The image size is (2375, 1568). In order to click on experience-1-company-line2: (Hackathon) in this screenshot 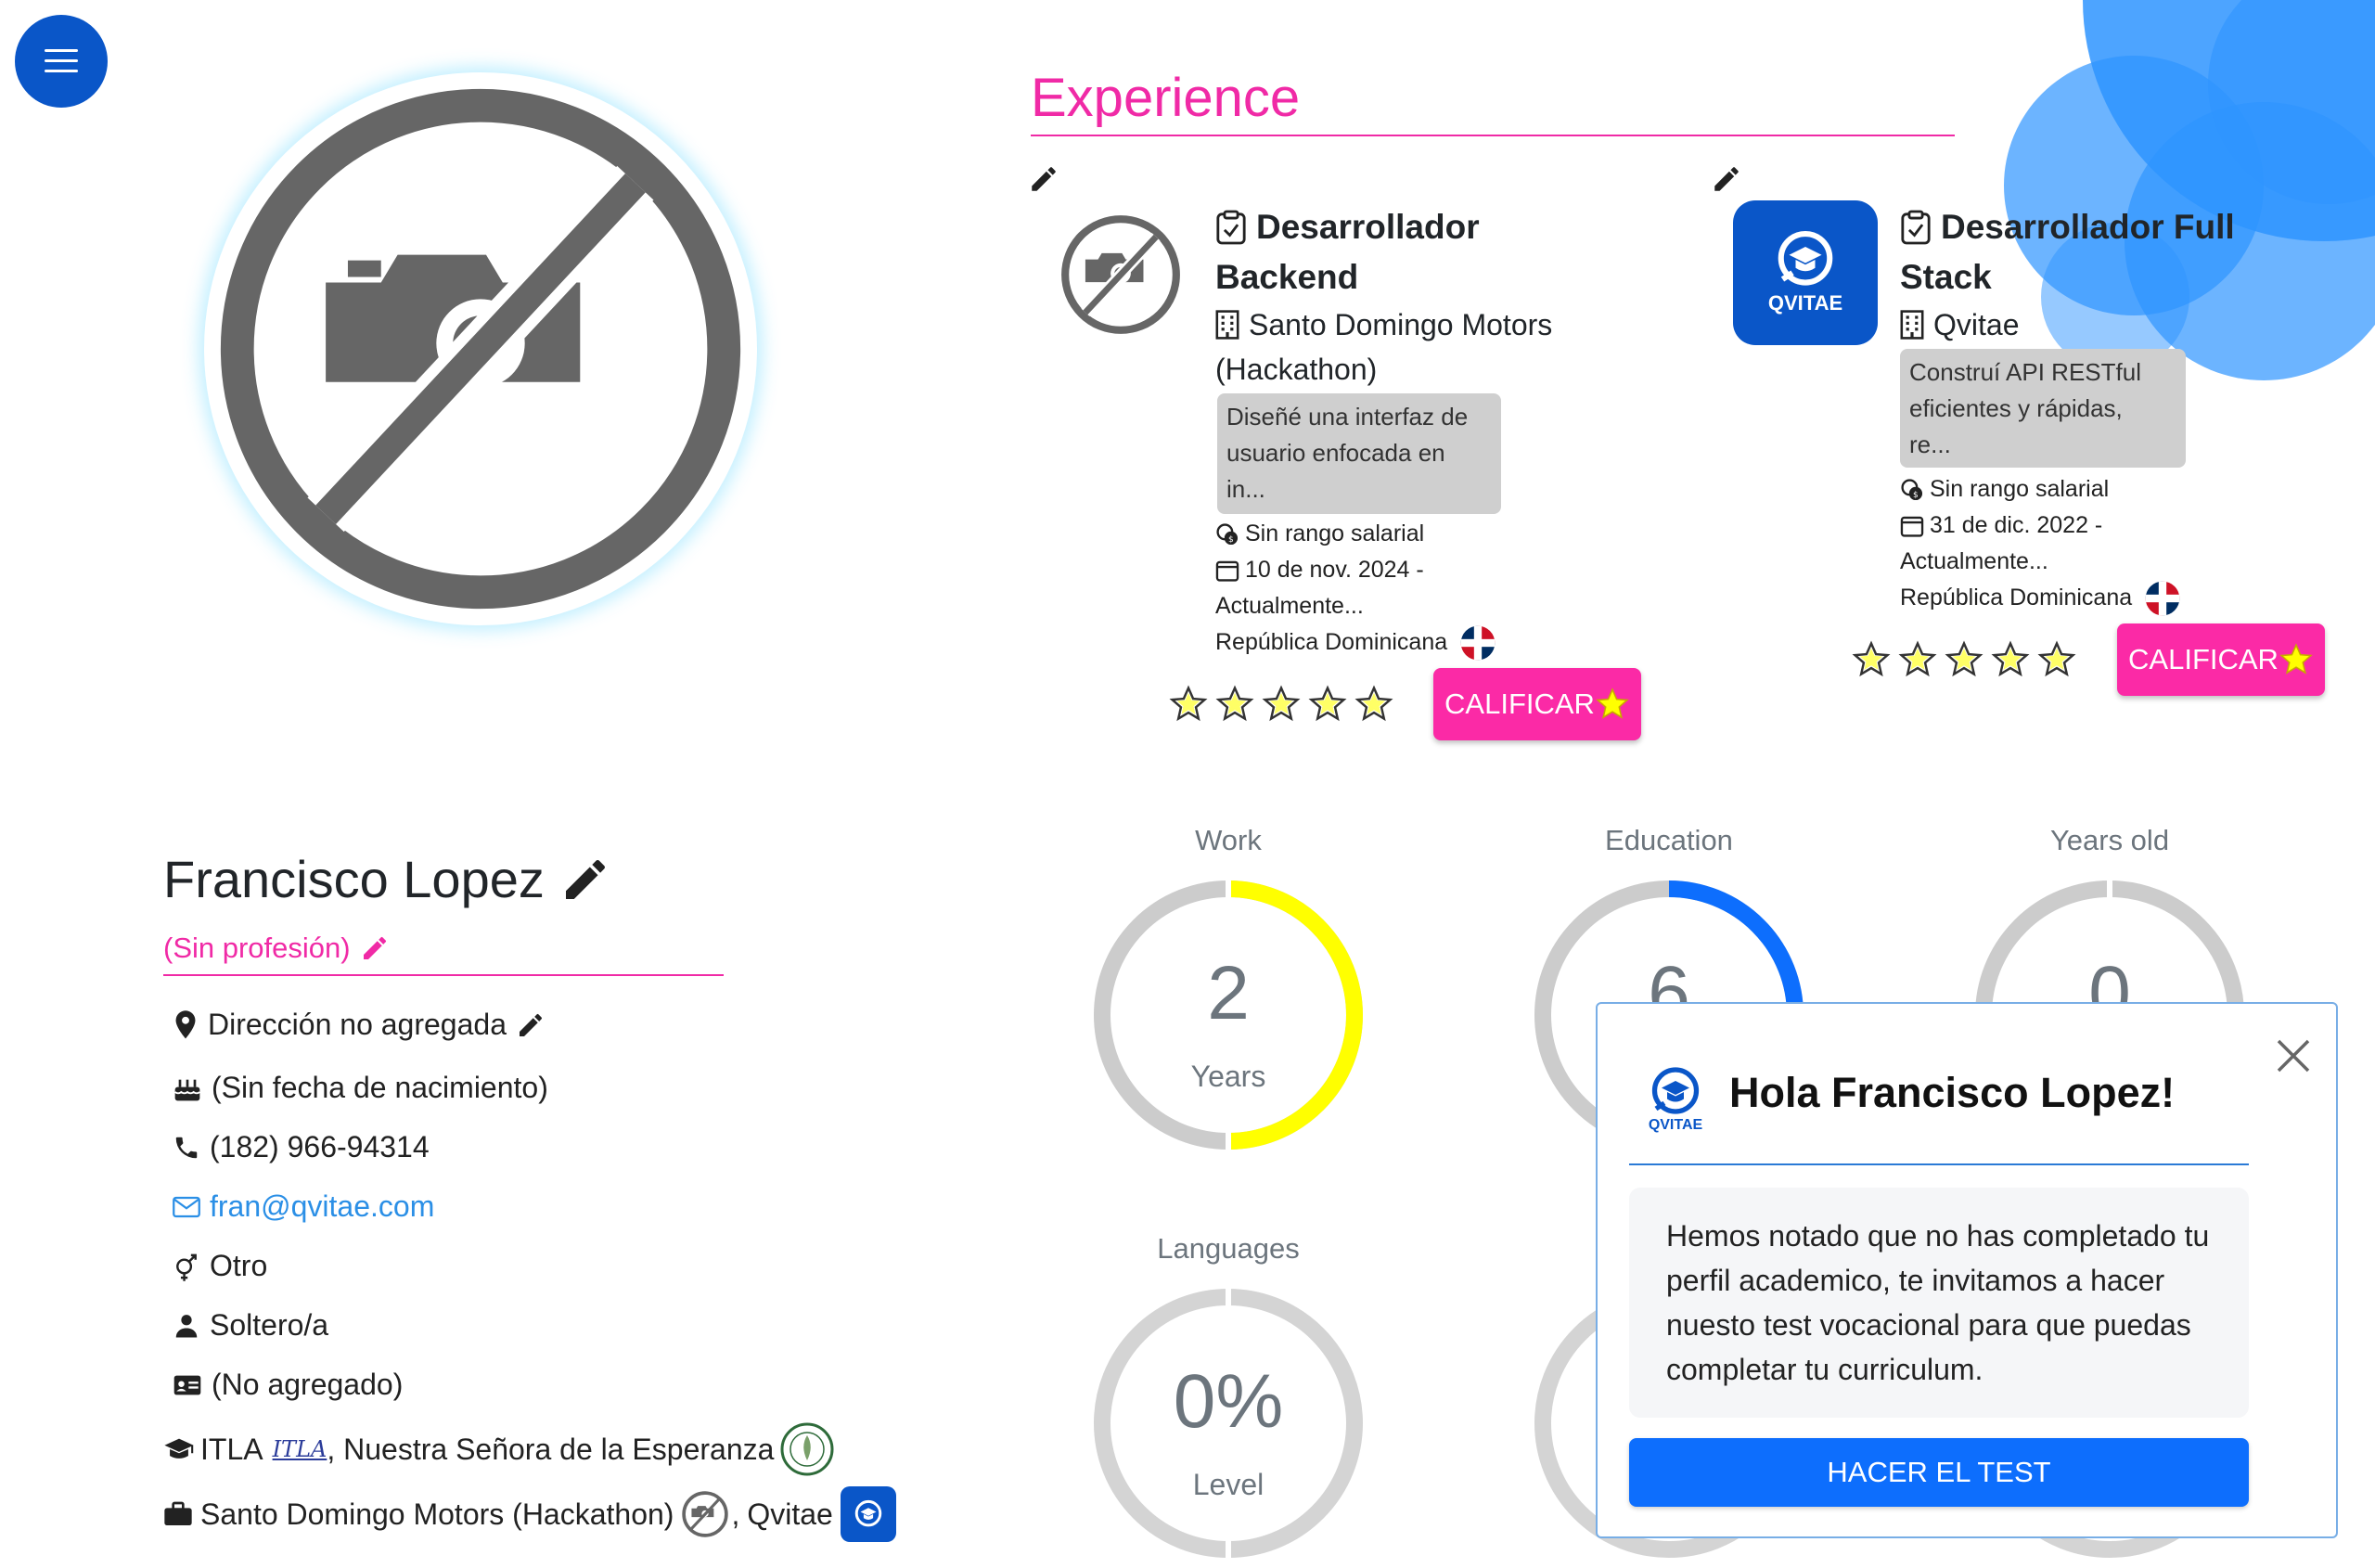, I will do `click(1296, 370)`.